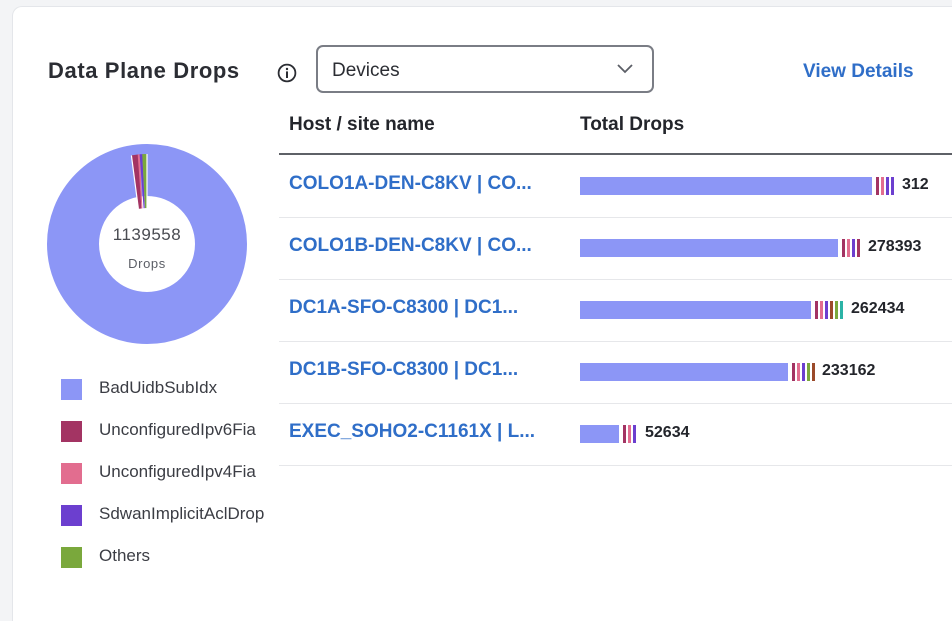 This screenshot has width=952, height=621. I want to click on info-icon, so click(287, 73).